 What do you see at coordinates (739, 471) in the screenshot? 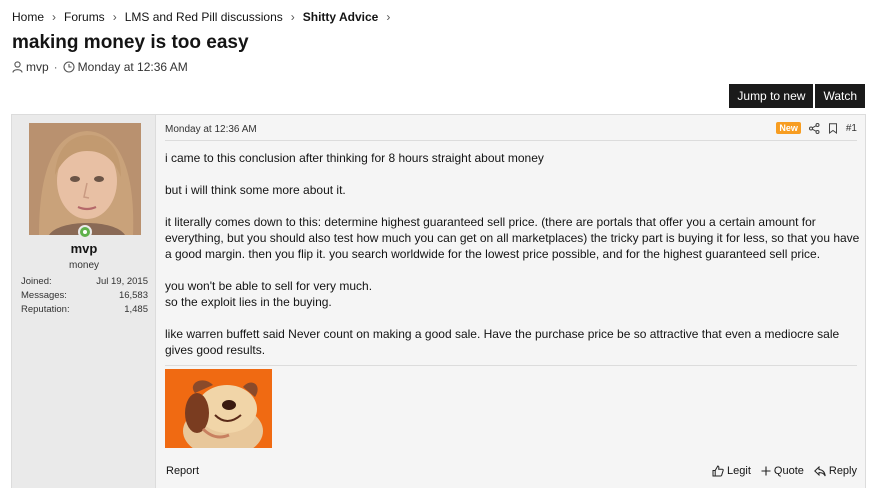
I see `legit-label: Legit` at bounding box center [739, 471].